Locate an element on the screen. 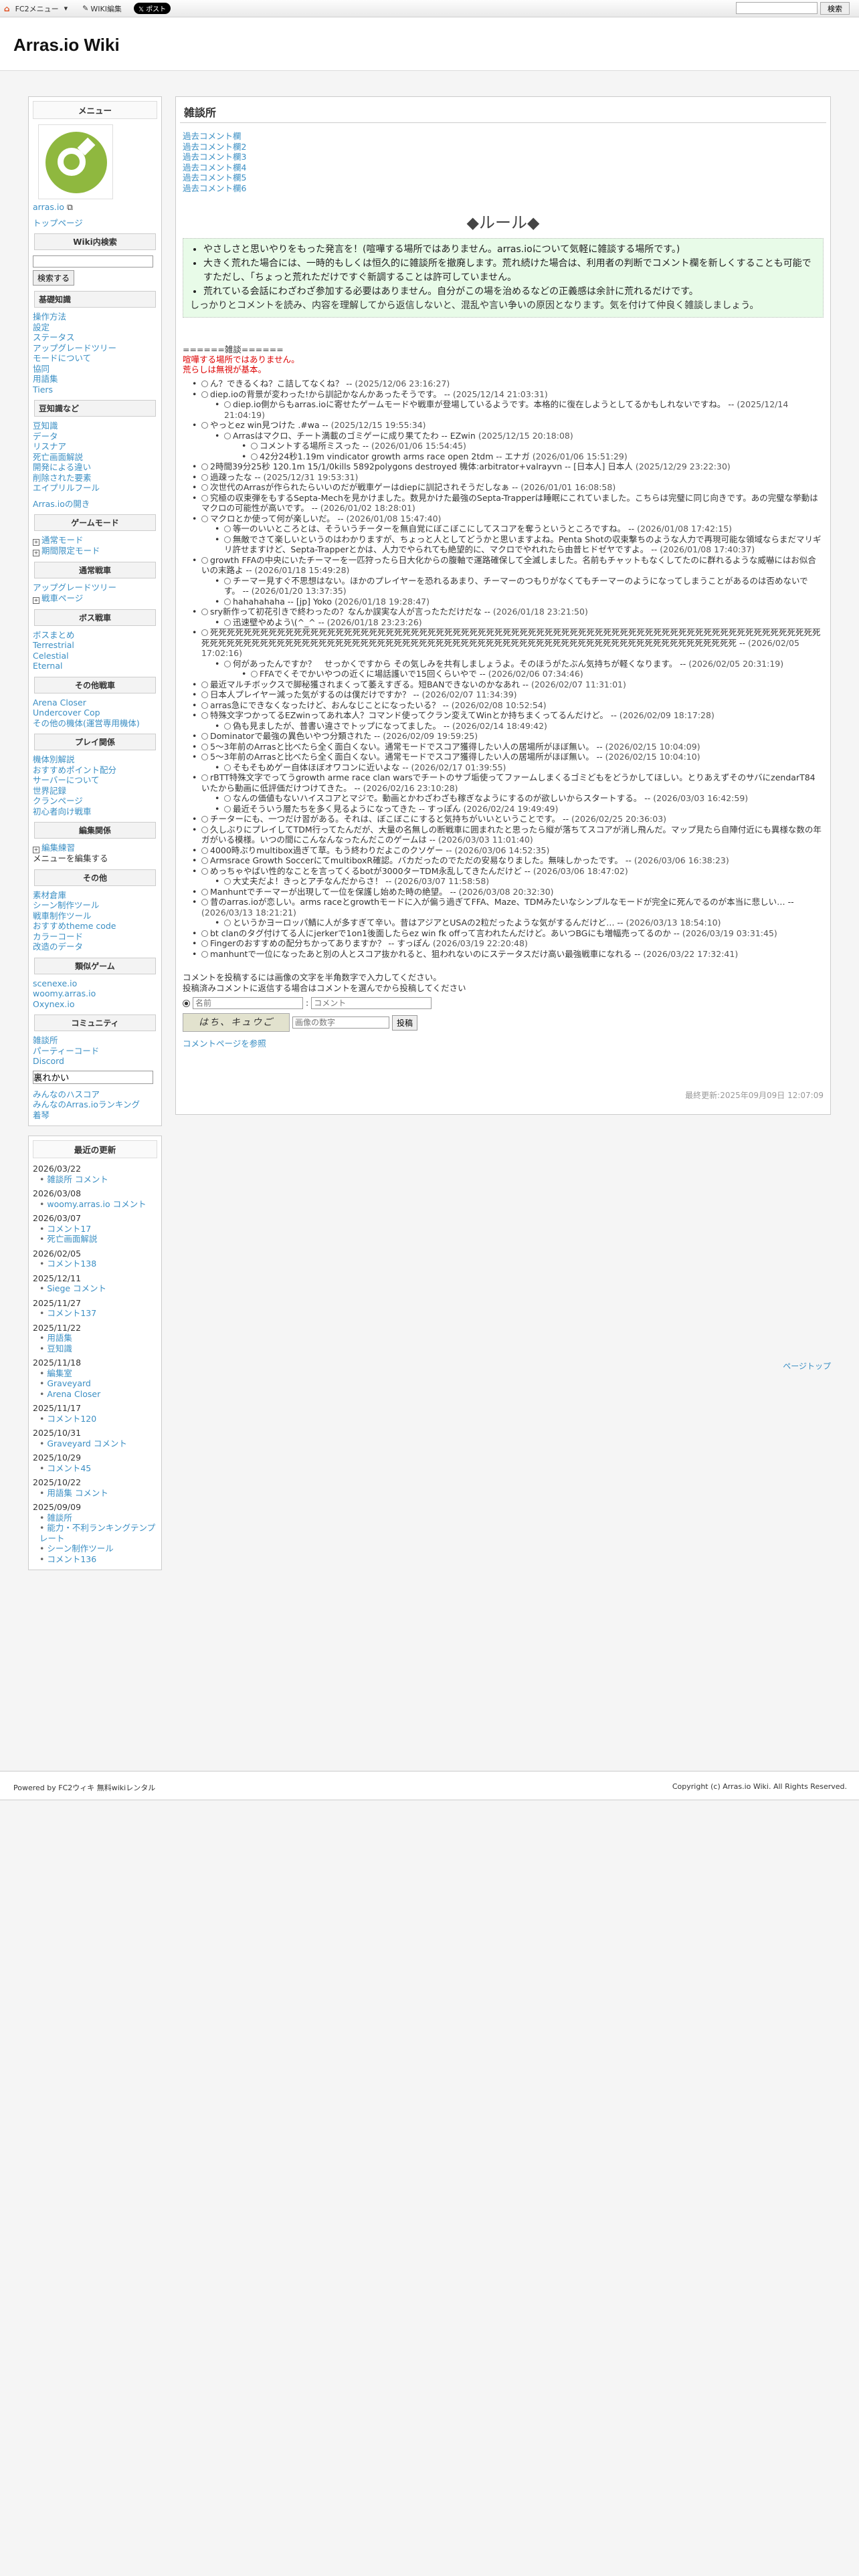  user-link: arras.io is located at coordinates (48, 207).